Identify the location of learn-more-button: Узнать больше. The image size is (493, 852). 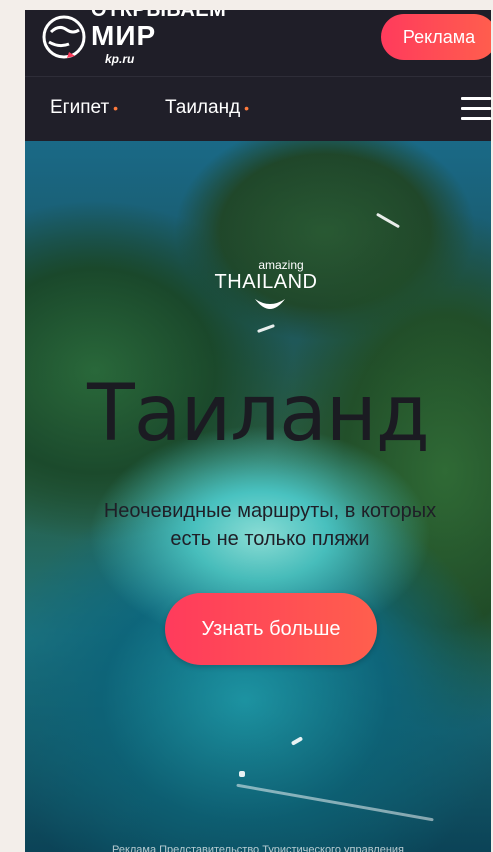
(271, 629).